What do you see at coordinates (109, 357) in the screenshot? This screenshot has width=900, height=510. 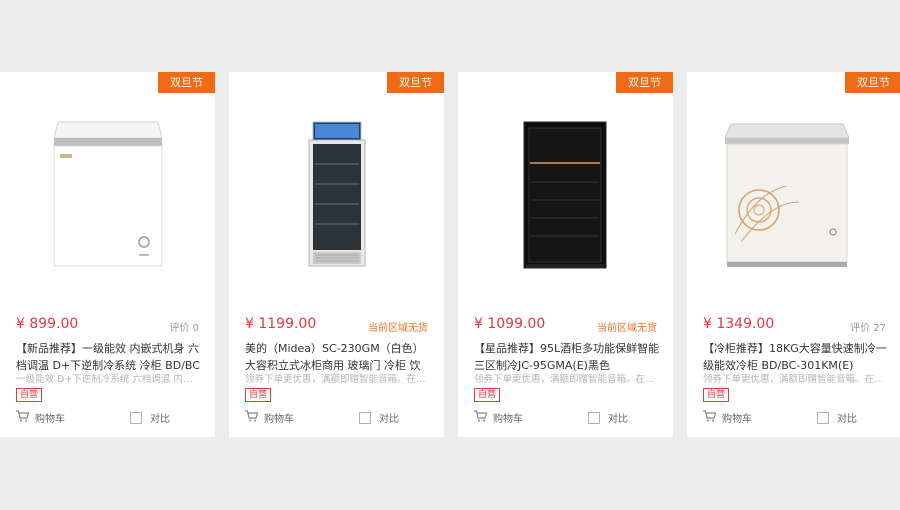 I see `product-title: 【新品推荐】一级能效 内嵌式机身 六档调温 D+下逆制冷系统 冷柜 BD/BC` at bounding box center [109, 357].